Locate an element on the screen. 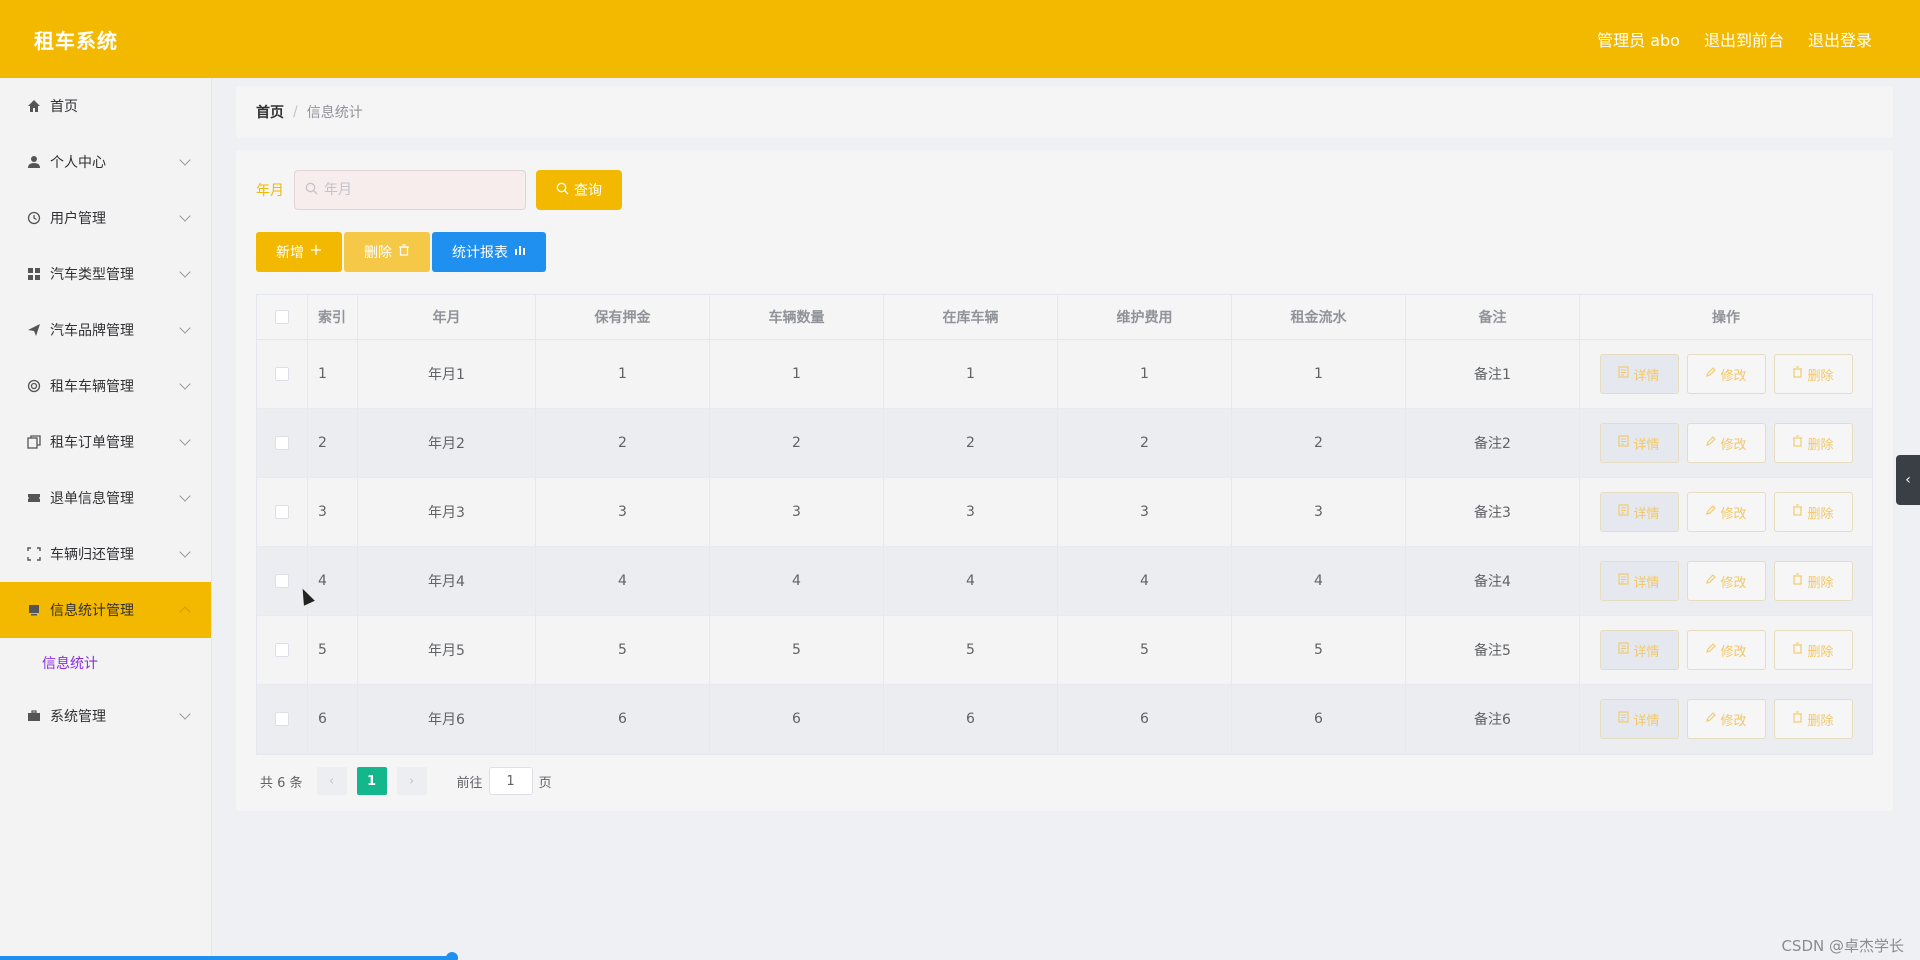 This screenshot has width=1920, height=960. chevron-down-icon is located at coordinates (185, 328).